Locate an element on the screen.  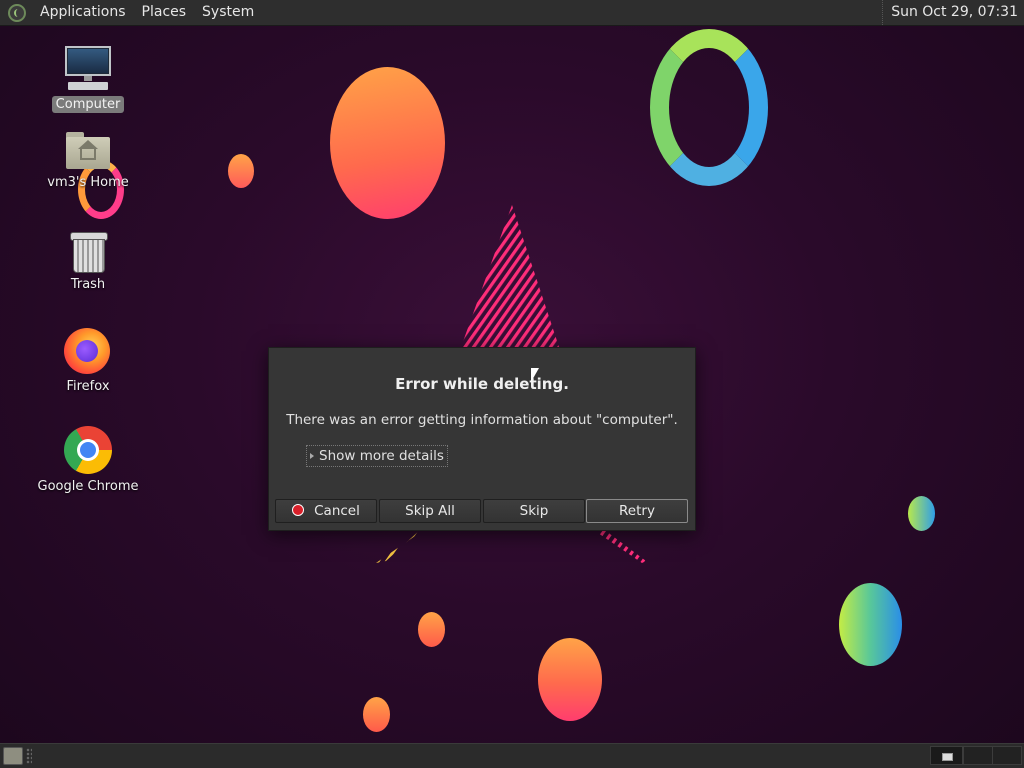
home-folder-icon is located at coordinates (88, 150).